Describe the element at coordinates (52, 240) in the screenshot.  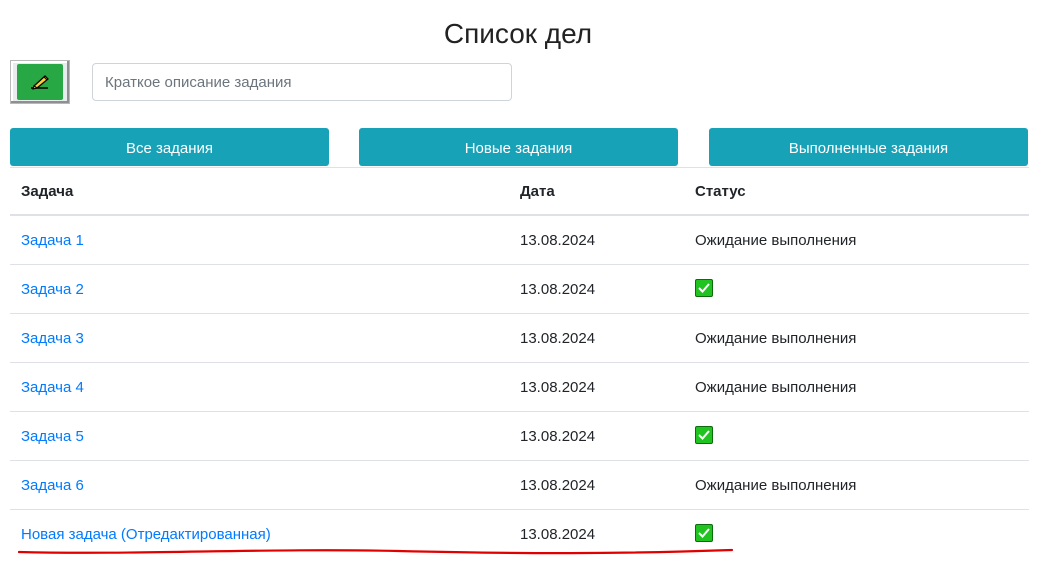
I see `task-link: Задача 1` at that location.